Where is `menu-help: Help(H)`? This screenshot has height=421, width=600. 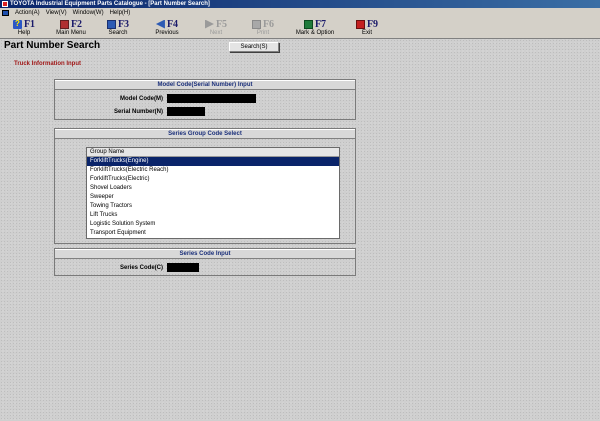 menu-help: Help(H) is located at coordinates (120, 13).